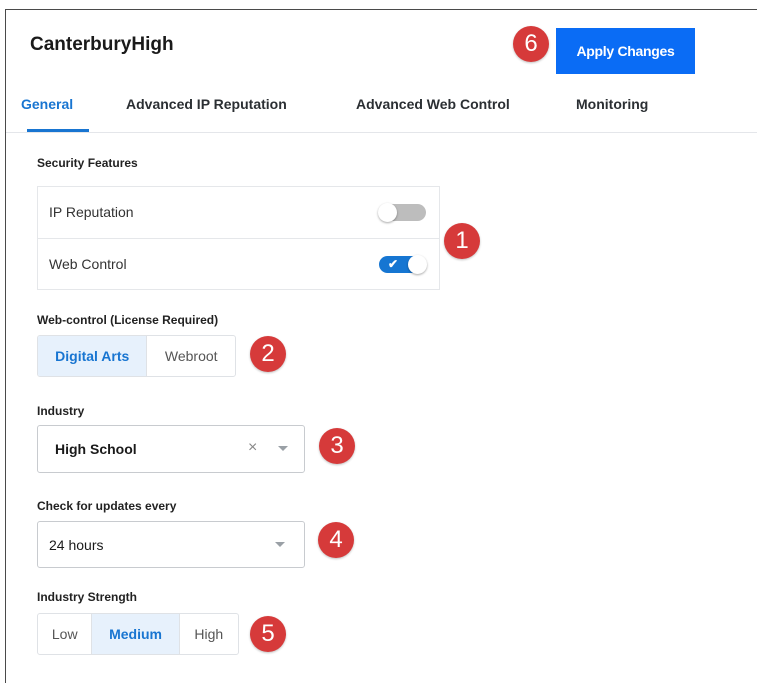 The width and height of the screenshot is (757, 683). I want to click on callout-3: 3, so click(337, 446).